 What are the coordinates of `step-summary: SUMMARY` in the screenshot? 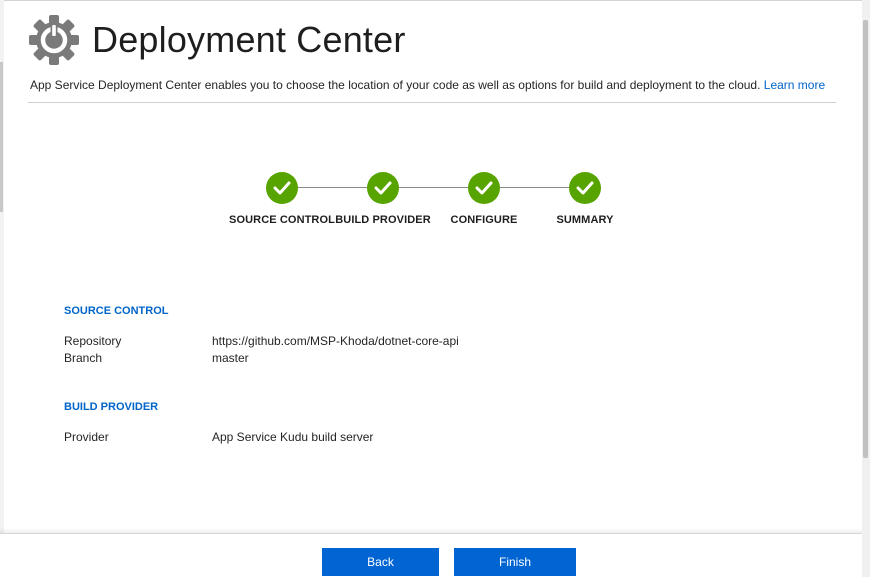 It's located at (585, 198).